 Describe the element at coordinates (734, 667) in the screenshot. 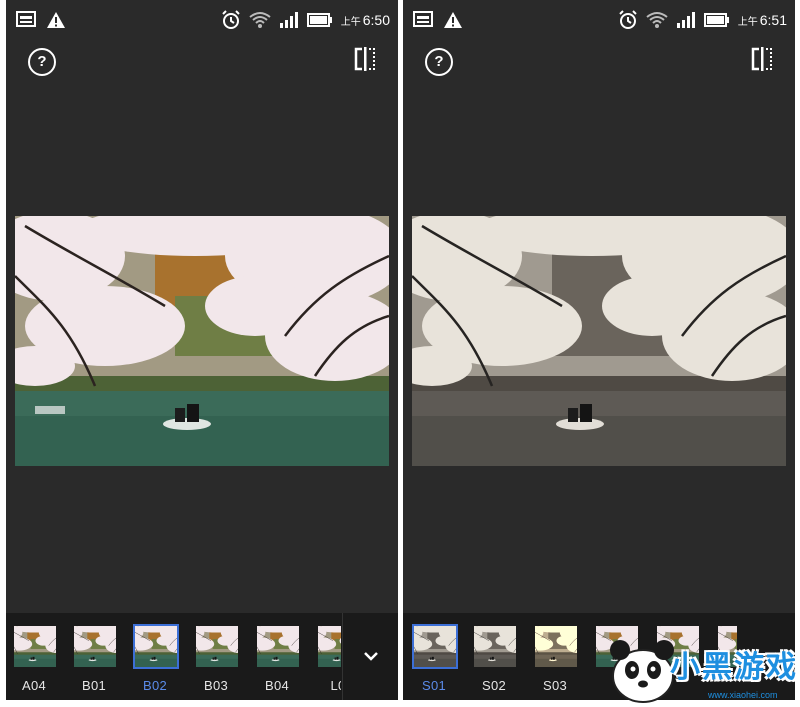

I see `watermark-text: 小黑游戏` at that location.